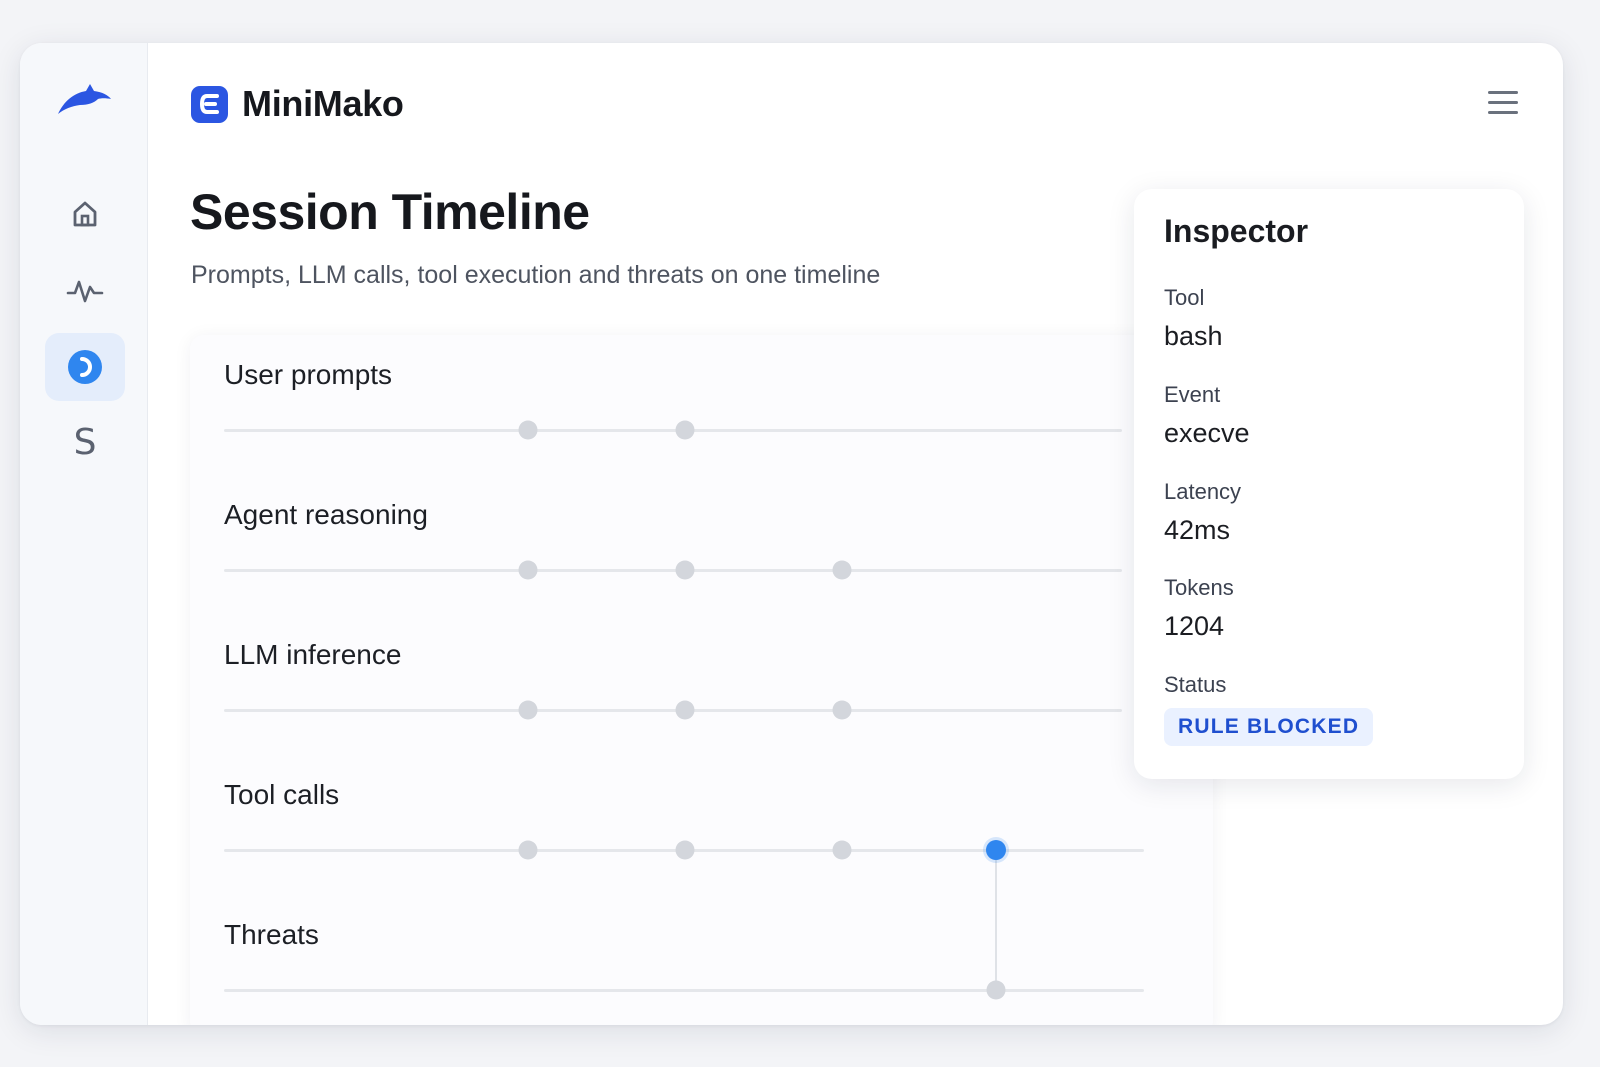 This screenshot has height=1067, width=1600. I want to click on app-name: MiniMako, so click(323, 103).